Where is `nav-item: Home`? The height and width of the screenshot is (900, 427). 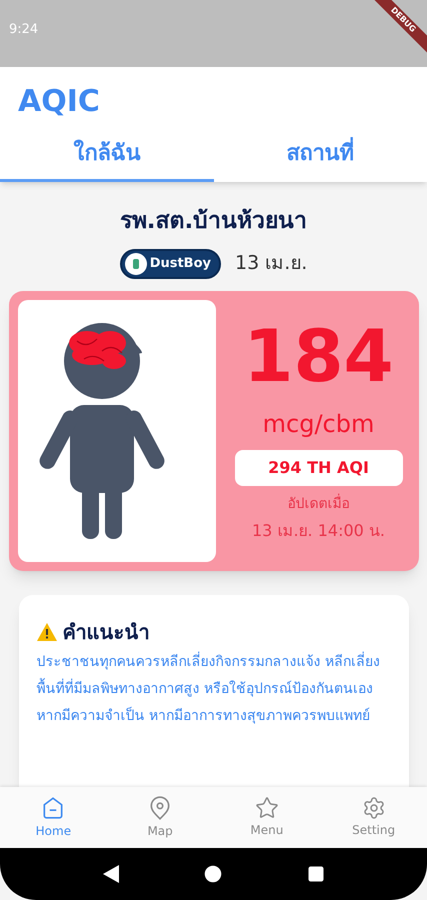
nav-item: Home is located at coordinates (53, 817).